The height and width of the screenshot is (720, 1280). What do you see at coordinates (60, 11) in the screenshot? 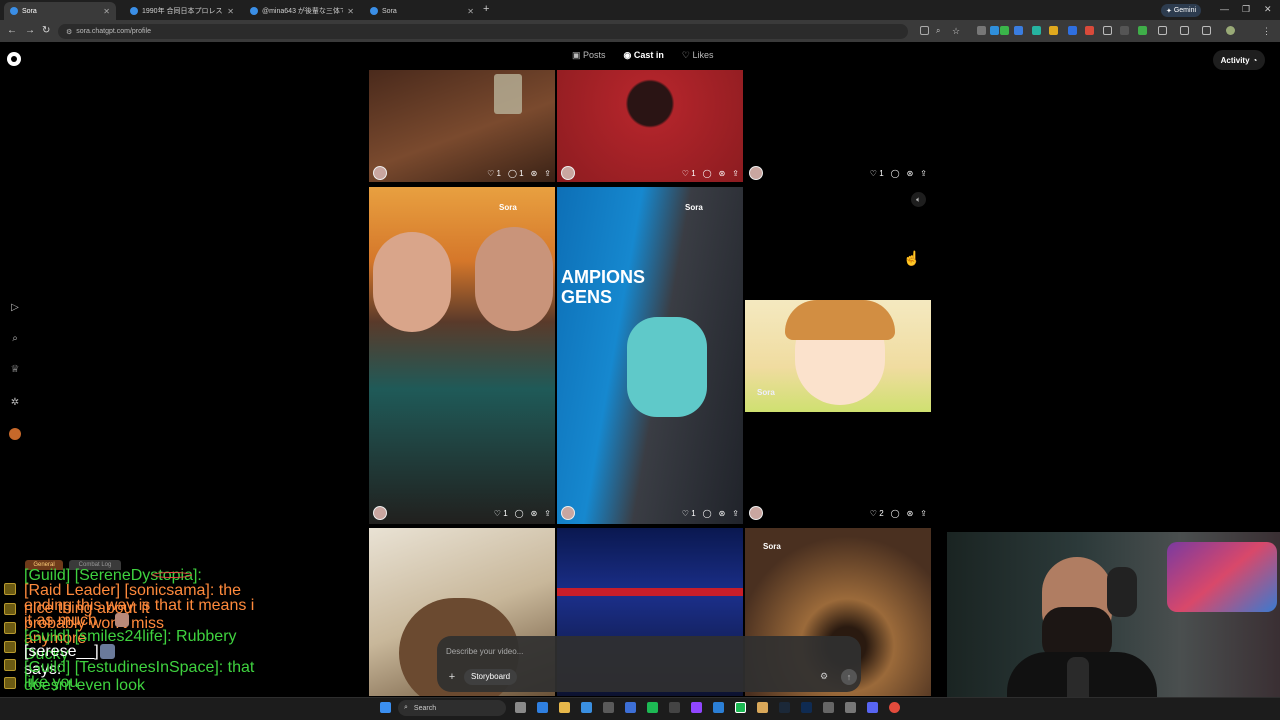
I see `browser-tab-sora: Sora ✕` at bounding box center [60, 11].